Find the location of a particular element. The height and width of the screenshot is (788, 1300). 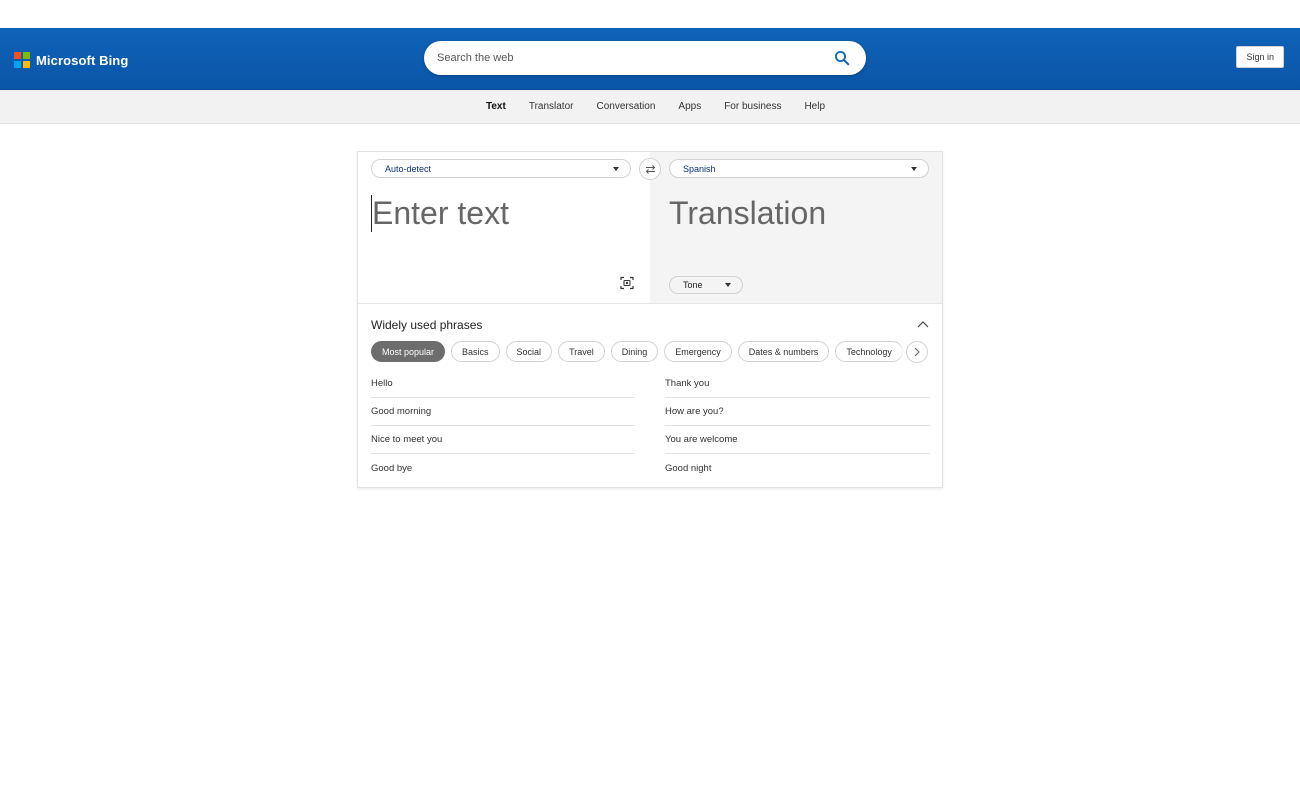

swap-arrows-icon is located at coordinates (650, 169).